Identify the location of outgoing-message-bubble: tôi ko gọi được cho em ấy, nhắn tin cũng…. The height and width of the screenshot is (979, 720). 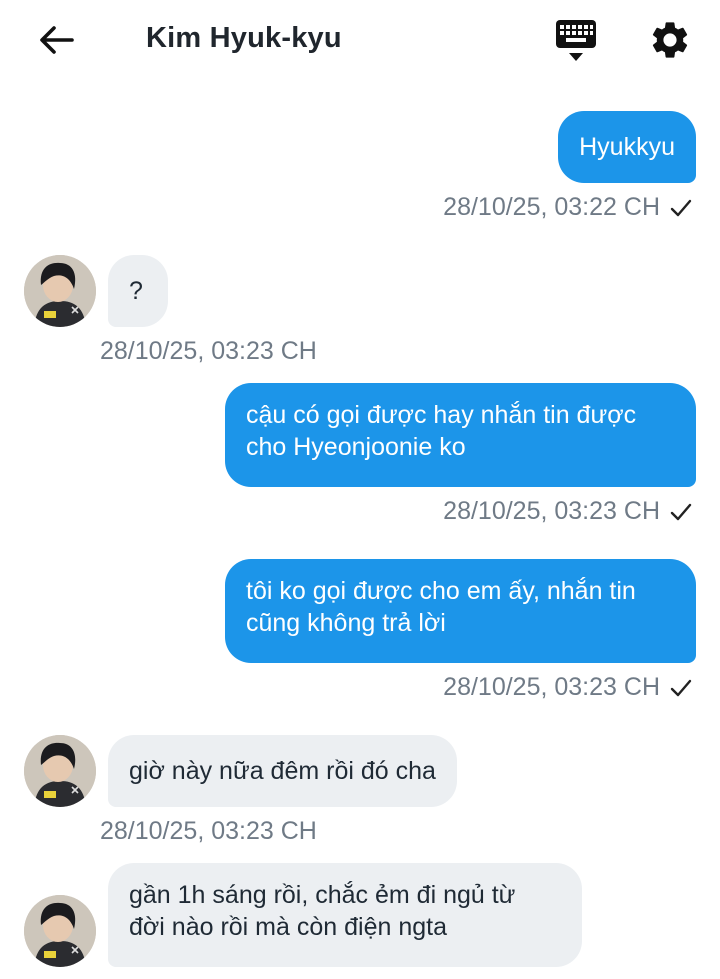
(460, 611).